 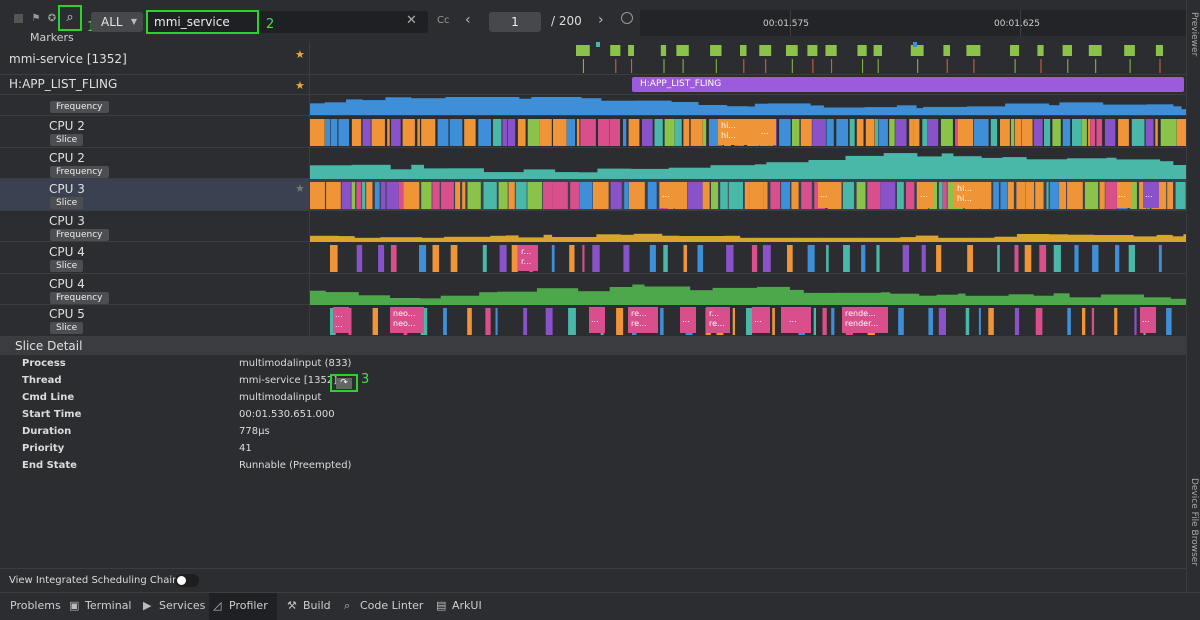 I want to click on result-index-input, so click(x=515, y=22).